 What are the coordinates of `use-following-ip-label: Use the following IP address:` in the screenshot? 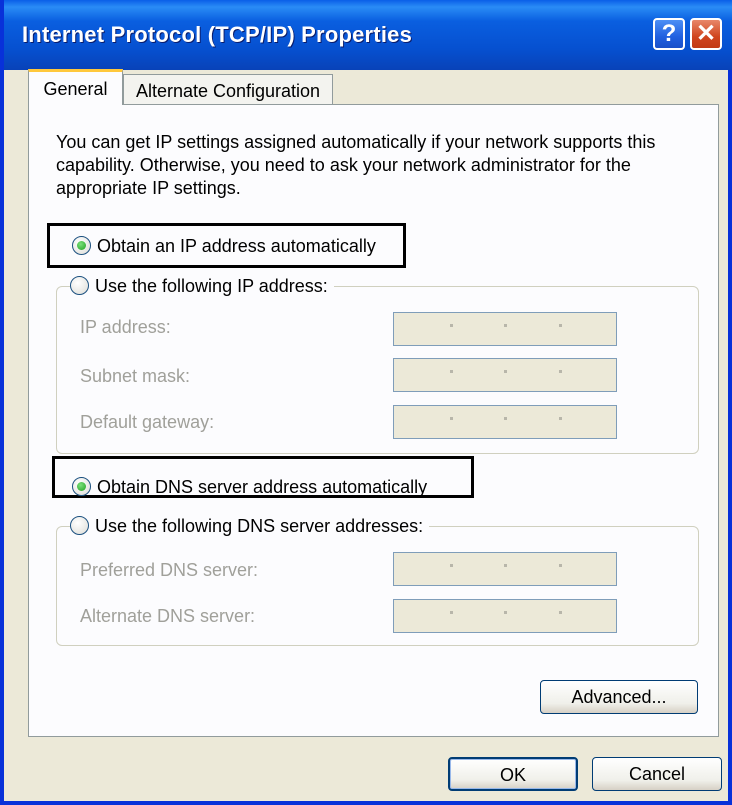 It's located at (211, 286).